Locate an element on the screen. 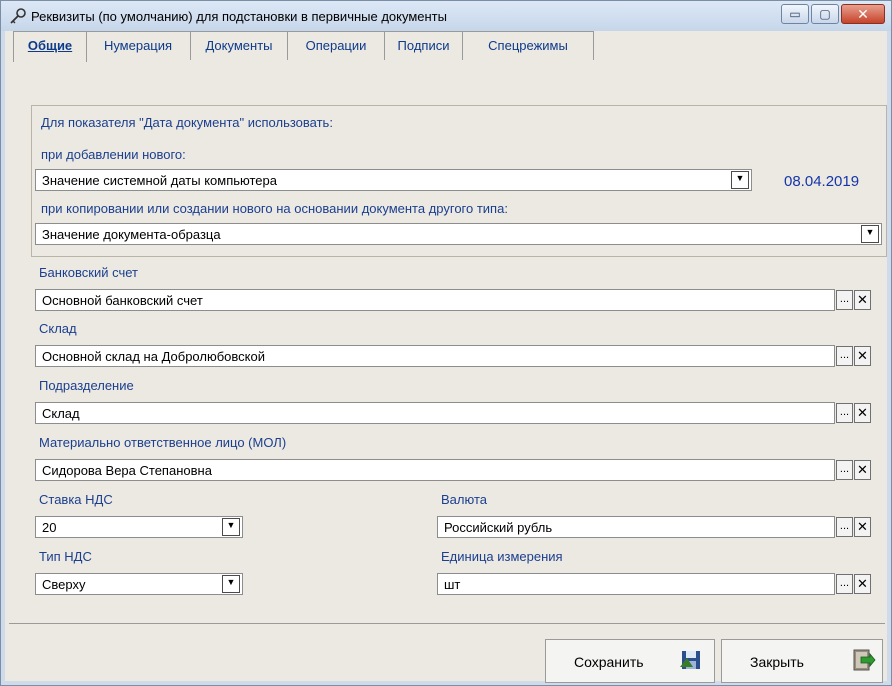 The height and width of the screenshot is (686, 892). vat-rate-dropdown-button: ▼ is located at coordinates (231, 527).